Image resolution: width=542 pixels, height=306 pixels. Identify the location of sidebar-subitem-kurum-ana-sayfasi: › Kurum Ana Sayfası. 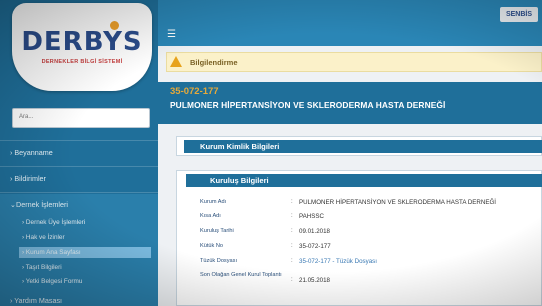
(51, 252).